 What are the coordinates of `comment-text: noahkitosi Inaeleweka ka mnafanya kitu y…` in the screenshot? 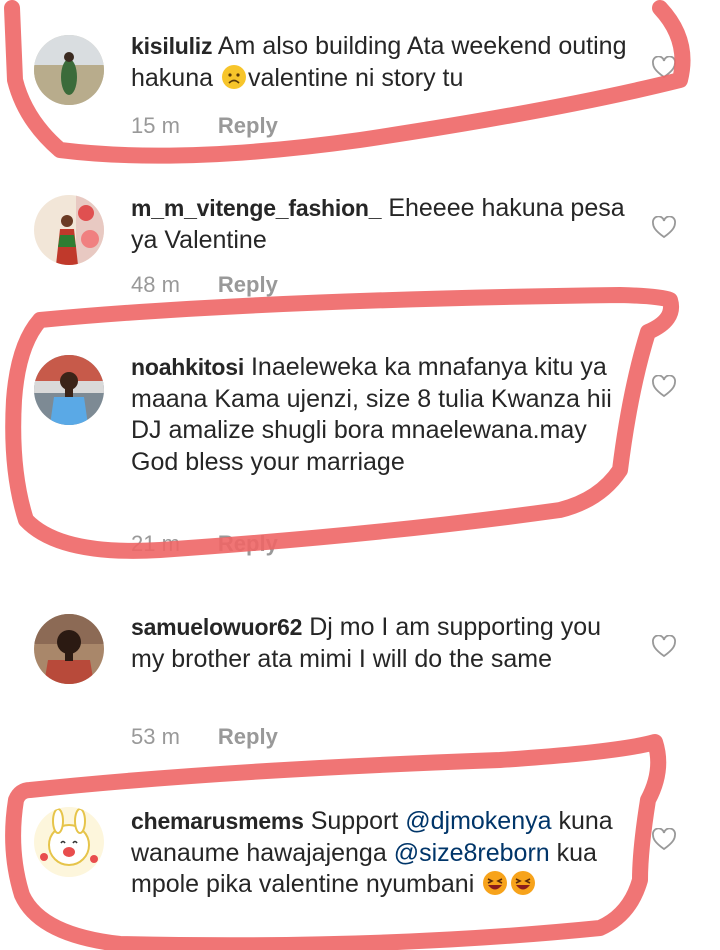 It's located at (381, 415).